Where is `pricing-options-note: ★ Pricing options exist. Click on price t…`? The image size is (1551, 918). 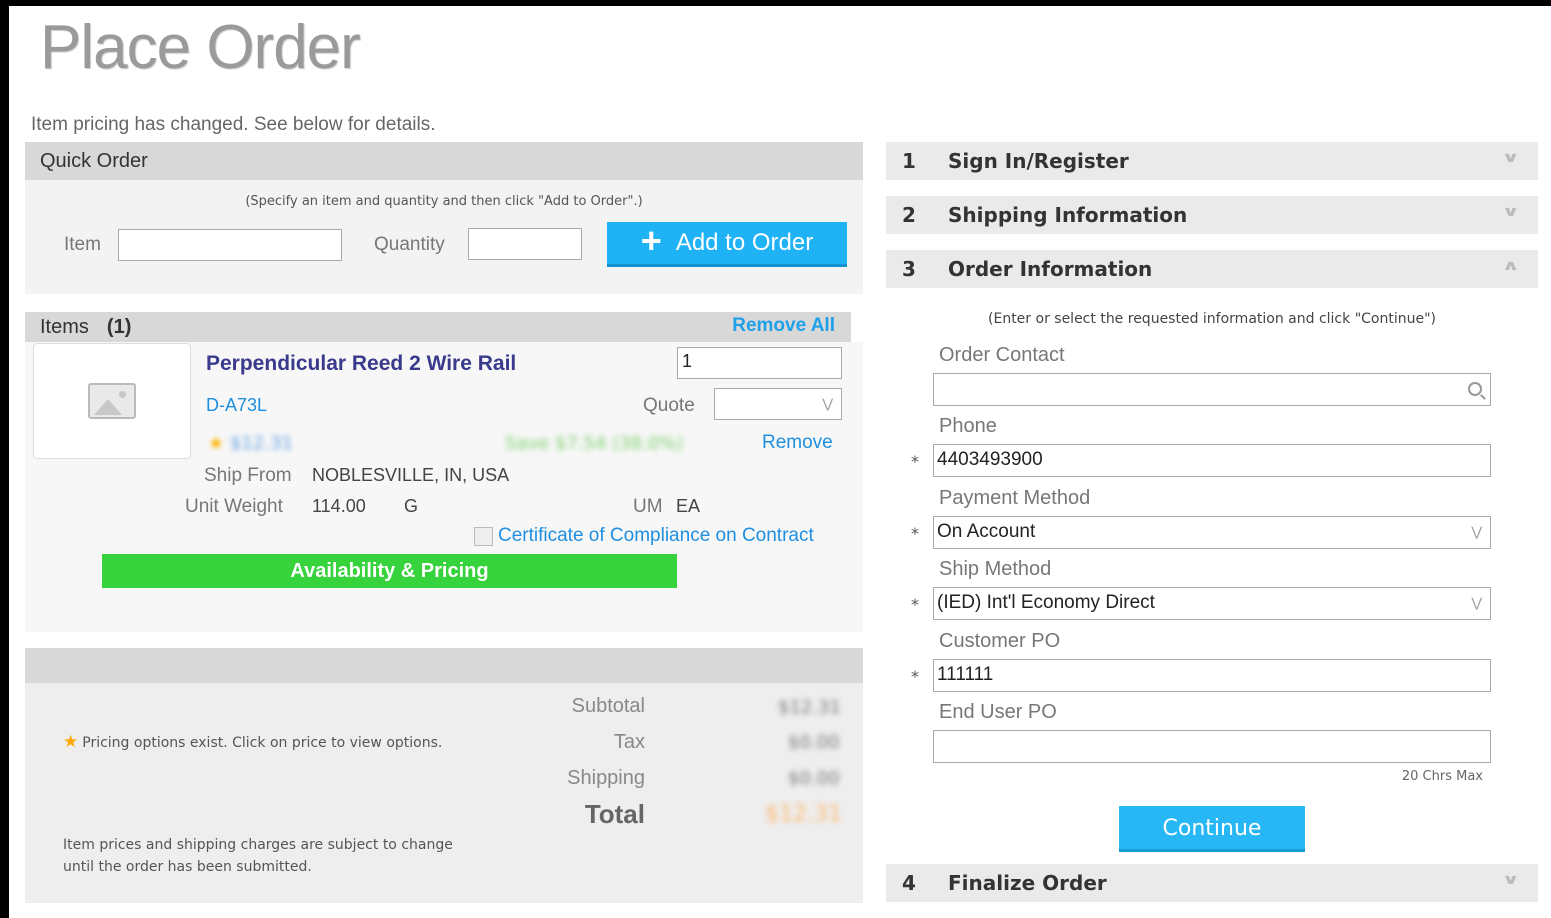 pricing-options-note: ★ Pricing options exist. Click on price t… is located at coordinates (252, 742).